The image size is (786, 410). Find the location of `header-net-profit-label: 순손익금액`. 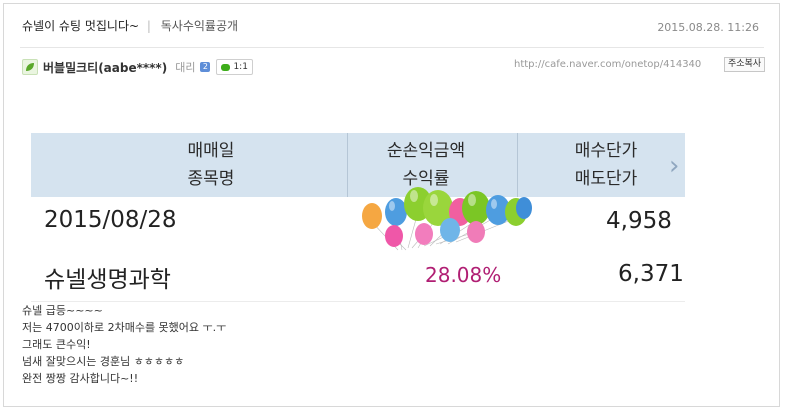

header-net-profit-label: 순손익금액 is located at coordinates (426, 151).